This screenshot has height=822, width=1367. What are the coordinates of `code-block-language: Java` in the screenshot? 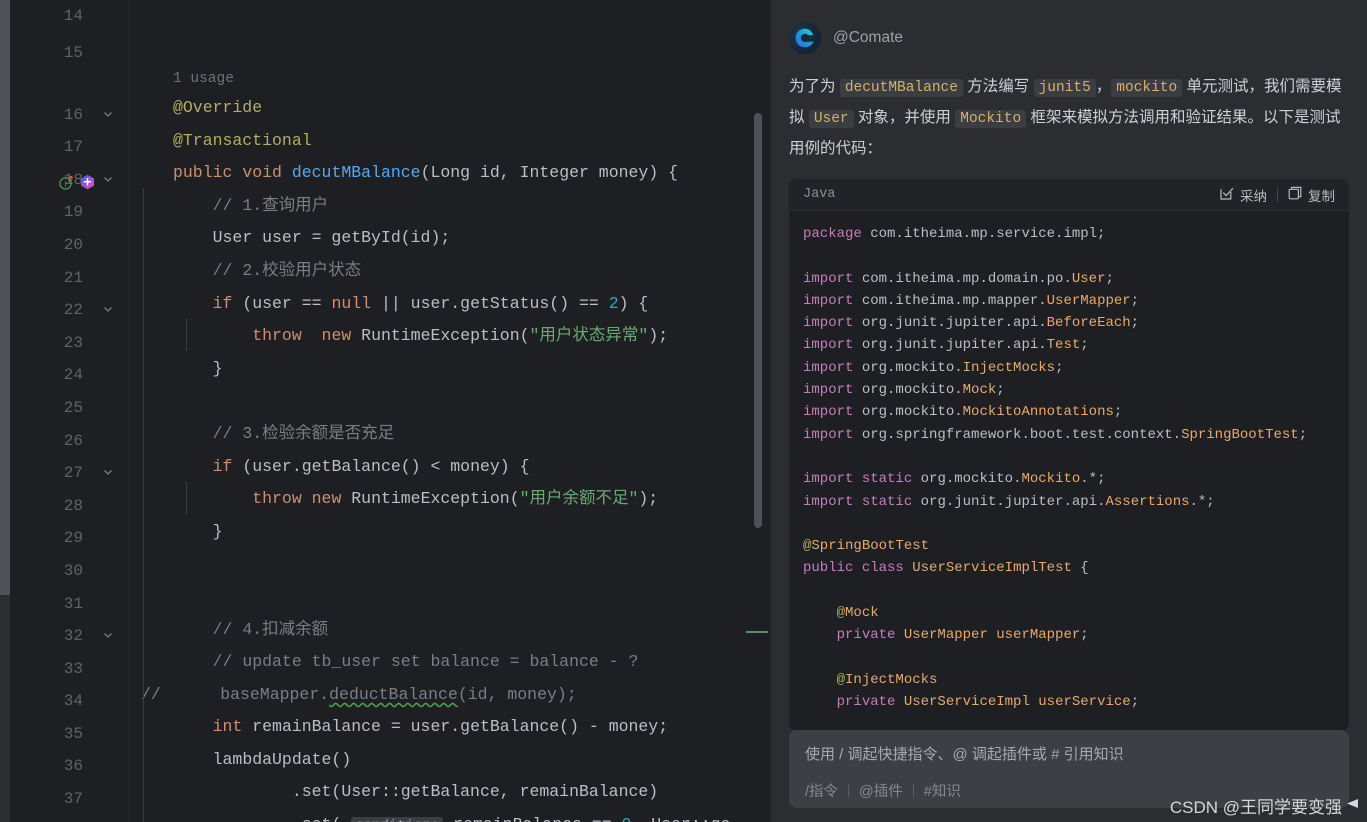 It's located at (819, 194).